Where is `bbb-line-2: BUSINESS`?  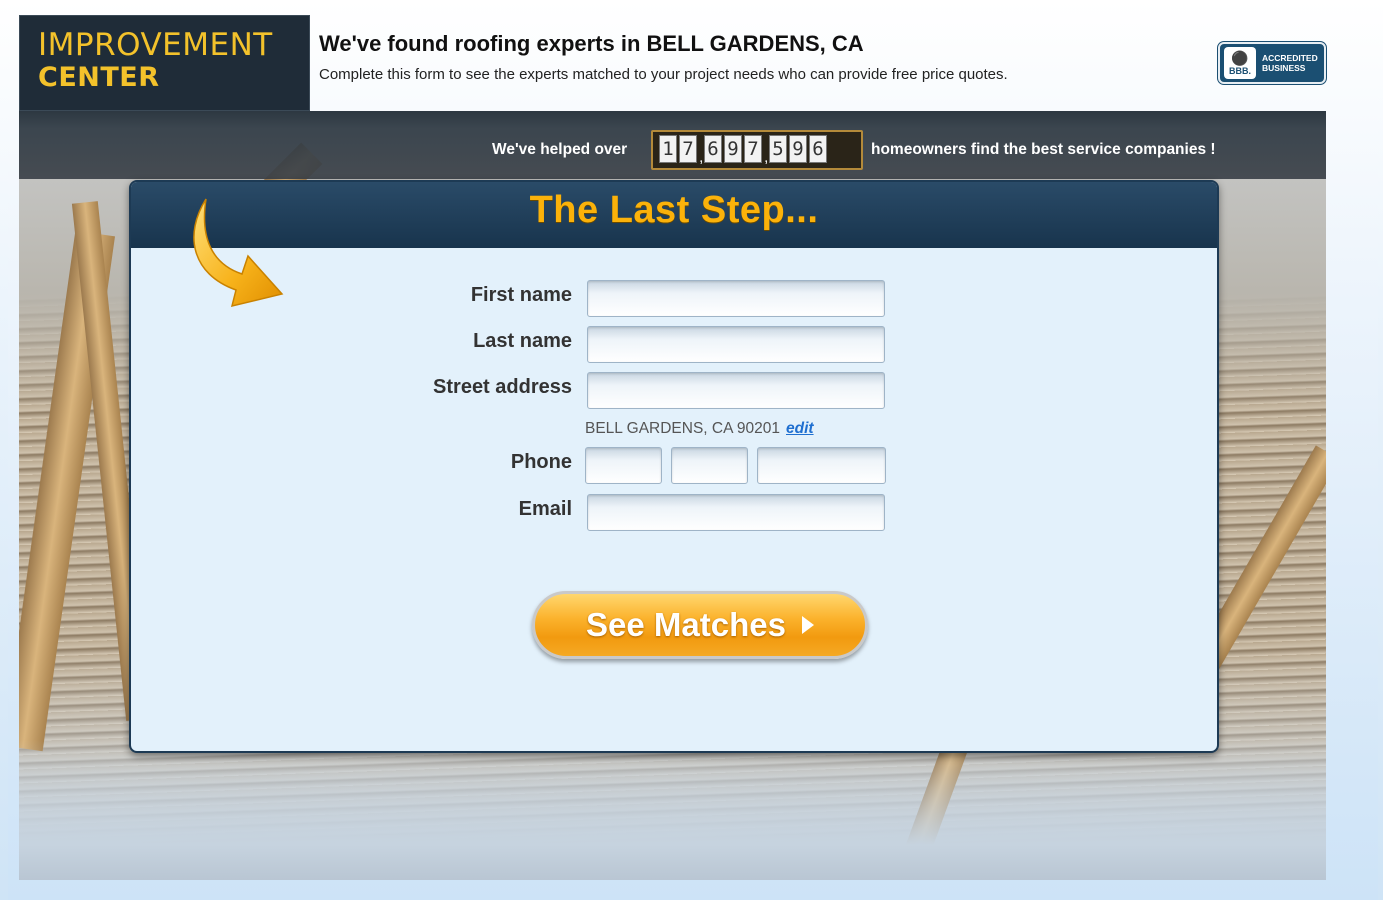 bbb-line-2: BUSINESS is located at coordinates (1284, 68).